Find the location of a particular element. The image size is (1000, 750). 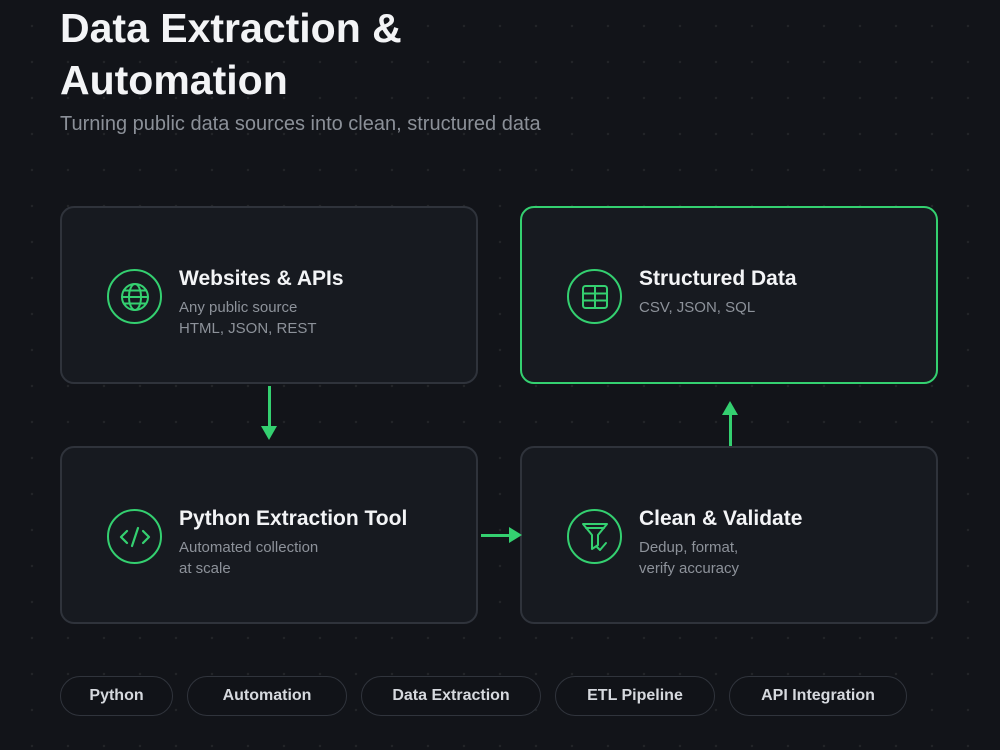

card-title: Websites & APIs is located at coordinates (261, 278).